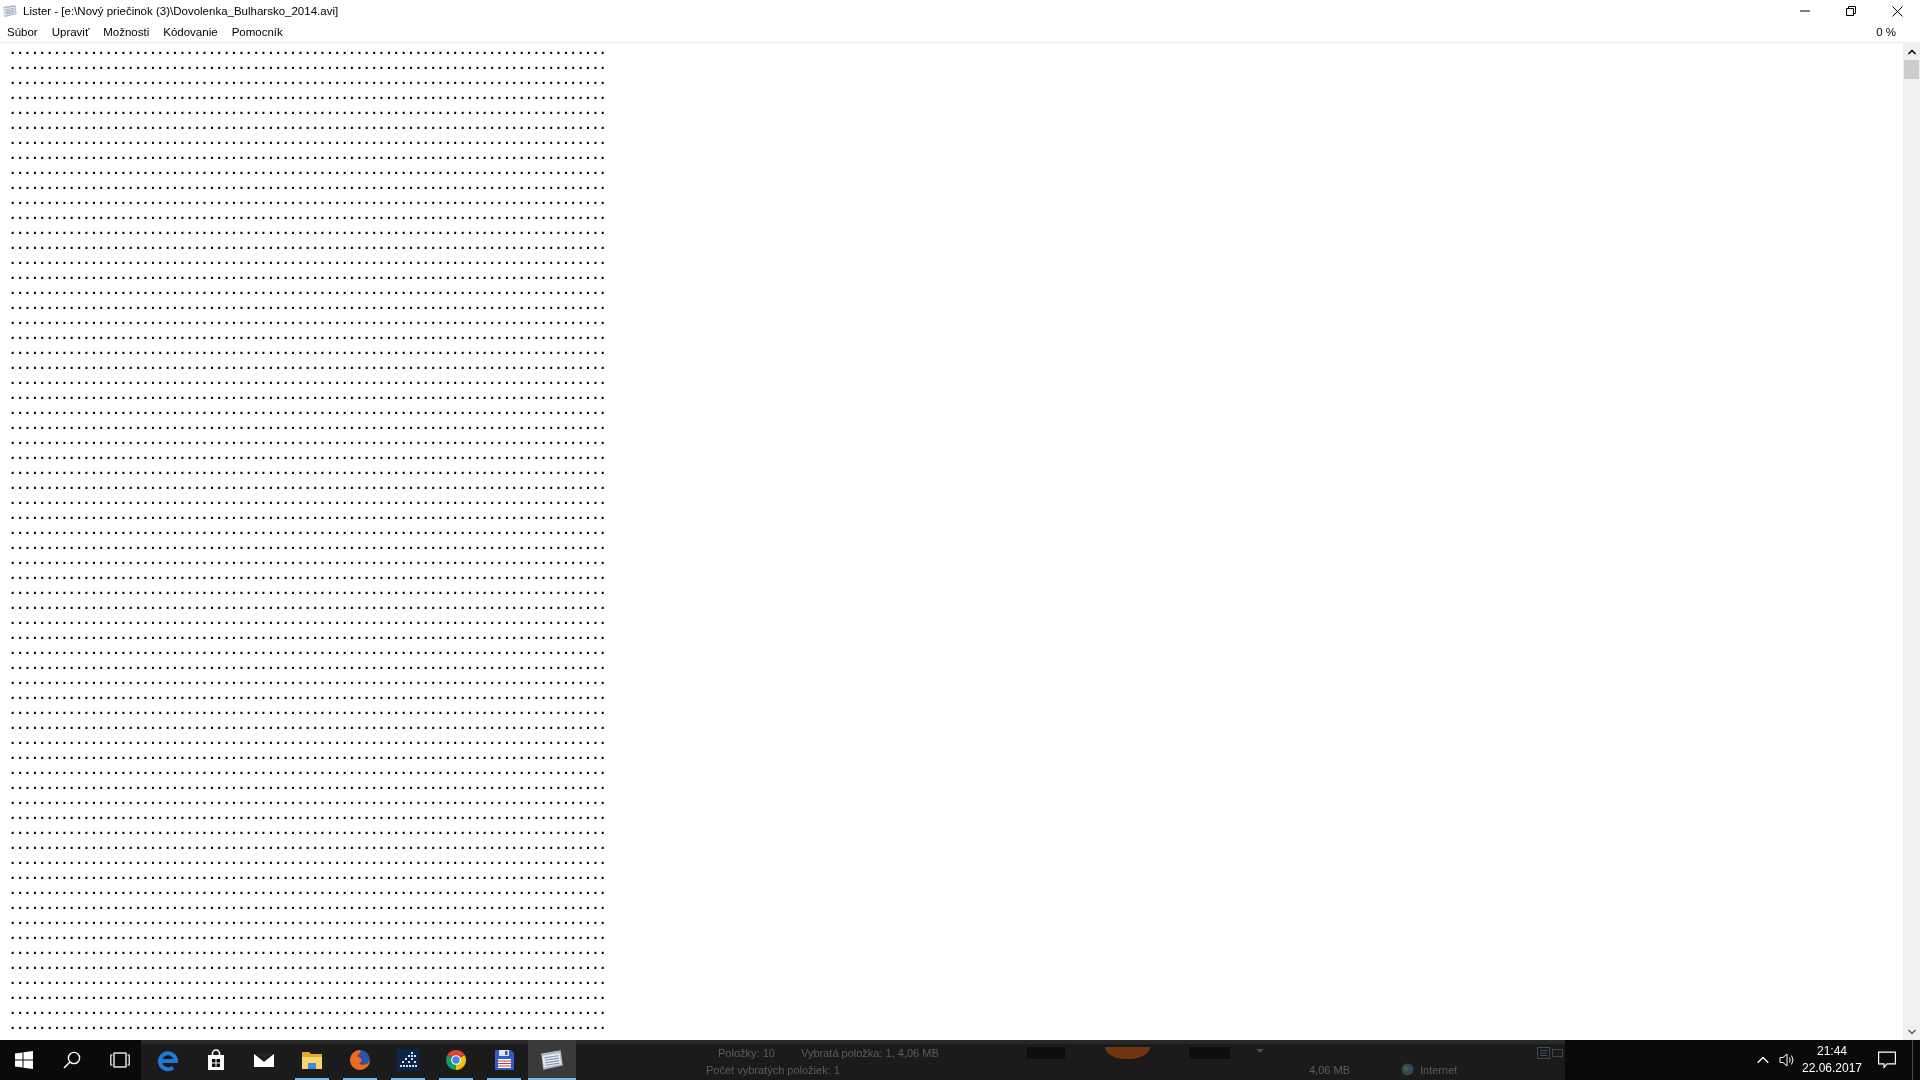 The width and height of the screenshot is (1920, 1080). I want to click on clock-button: 21:44 22.06.2017, so click(1832, 1060).